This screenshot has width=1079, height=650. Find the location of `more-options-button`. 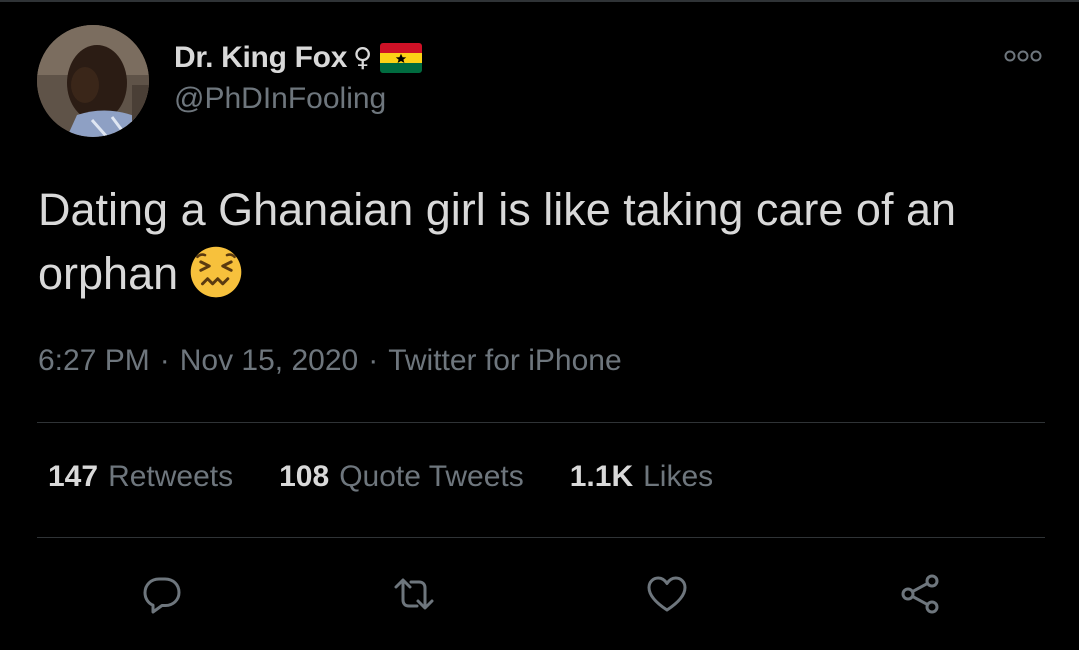

more-options-button is located at coordinates (1023, 56).